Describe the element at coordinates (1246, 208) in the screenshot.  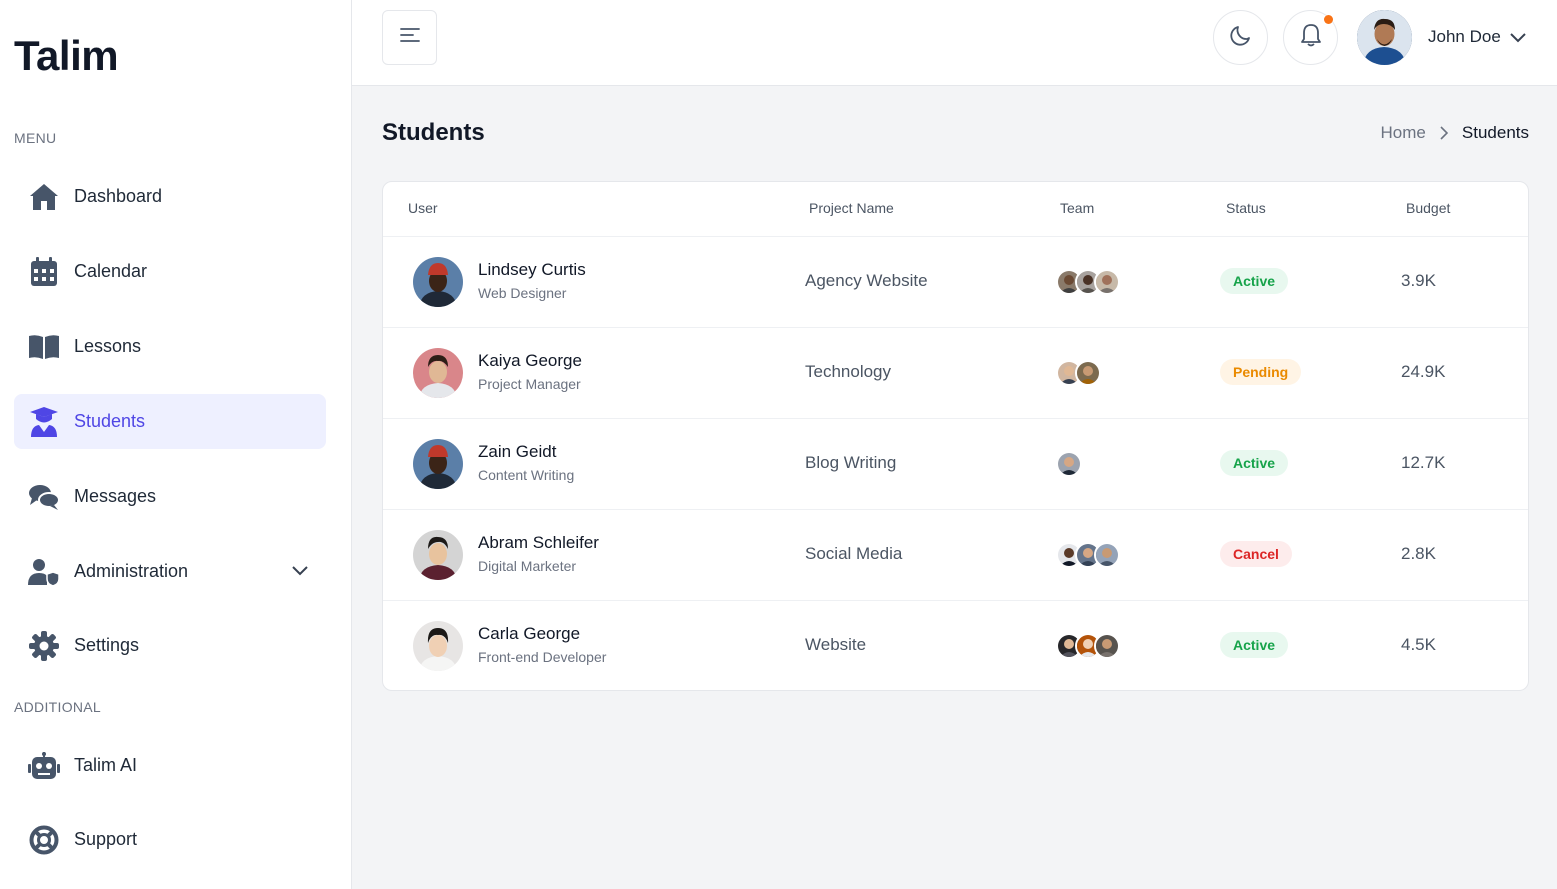
I see `column-header-status: Status` at that location.